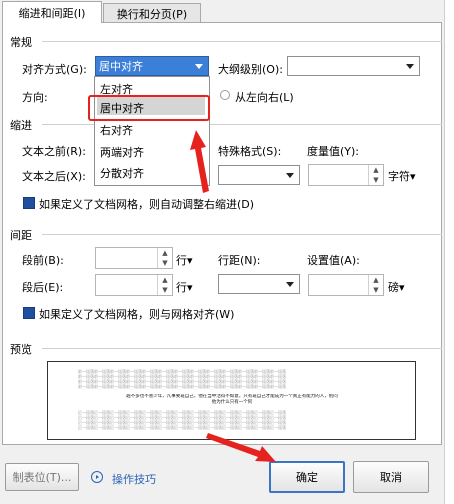 The height and width of the screenshot is (504, 454). I want to click on snap-to-grid-checkbox, so click(29, 313).